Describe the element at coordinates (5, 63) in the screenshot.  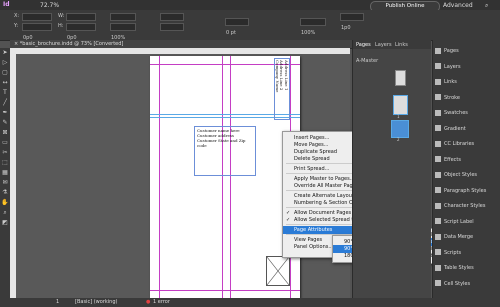
I see `direct-selection-tool-icon: ▷` at that location.